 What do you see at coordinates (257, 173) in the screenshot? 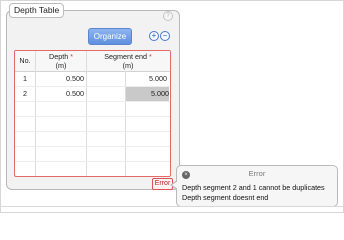
I see `tooltip-title: Error` at bounding box center [257, 173].